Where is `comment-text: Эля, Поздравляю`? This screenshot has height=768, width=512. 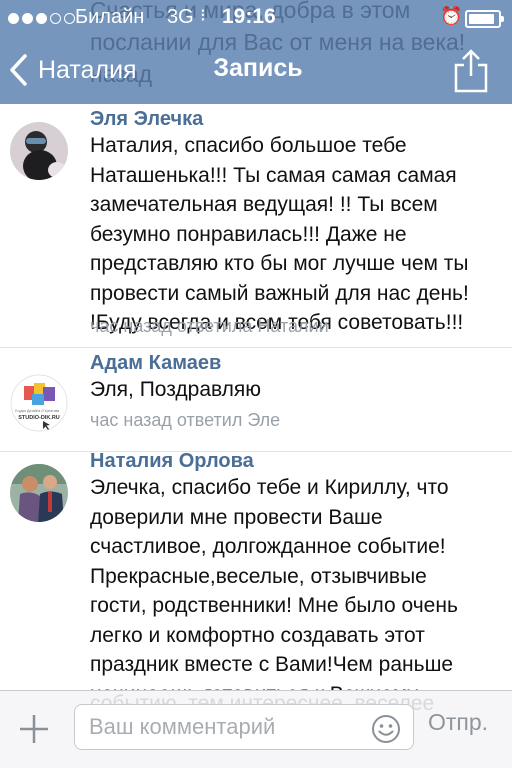
comment-text: Эля, Поздравляю is located at coordinates (176, 389).